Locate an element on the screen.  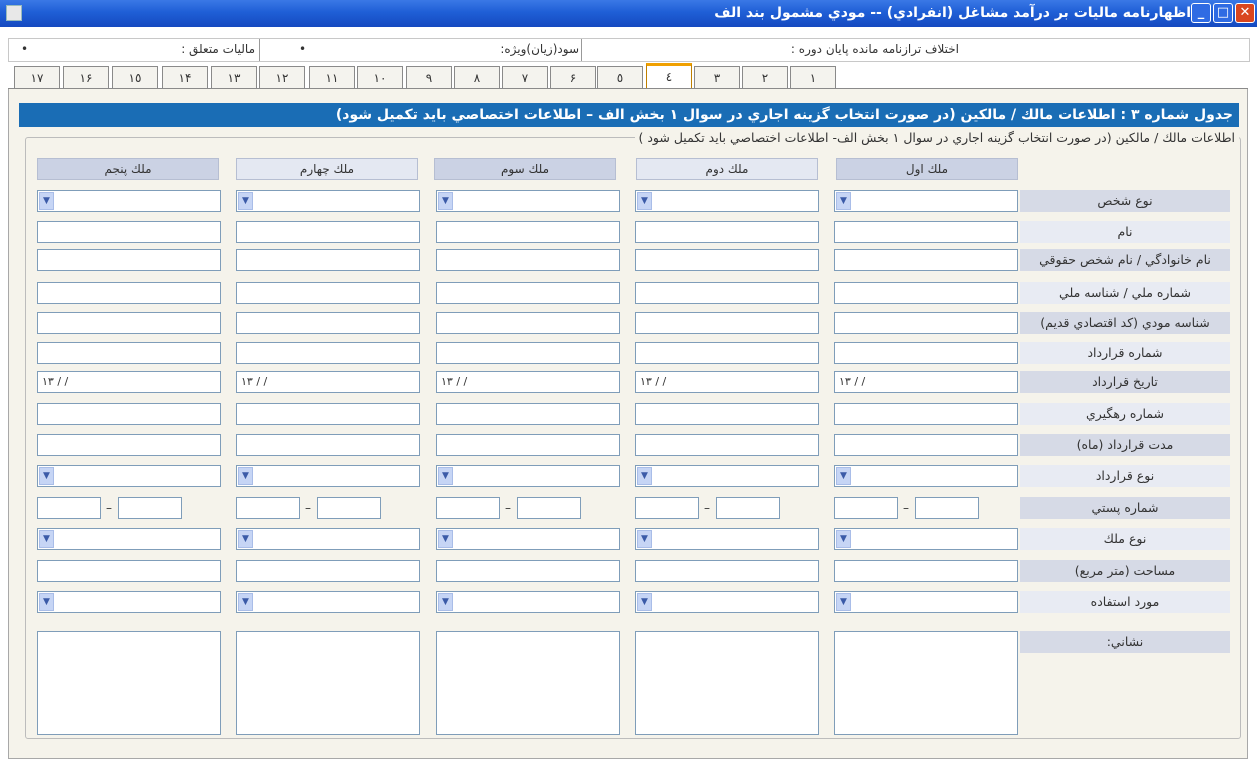
minimize-button: _ is located at coordinates (1201, 13).